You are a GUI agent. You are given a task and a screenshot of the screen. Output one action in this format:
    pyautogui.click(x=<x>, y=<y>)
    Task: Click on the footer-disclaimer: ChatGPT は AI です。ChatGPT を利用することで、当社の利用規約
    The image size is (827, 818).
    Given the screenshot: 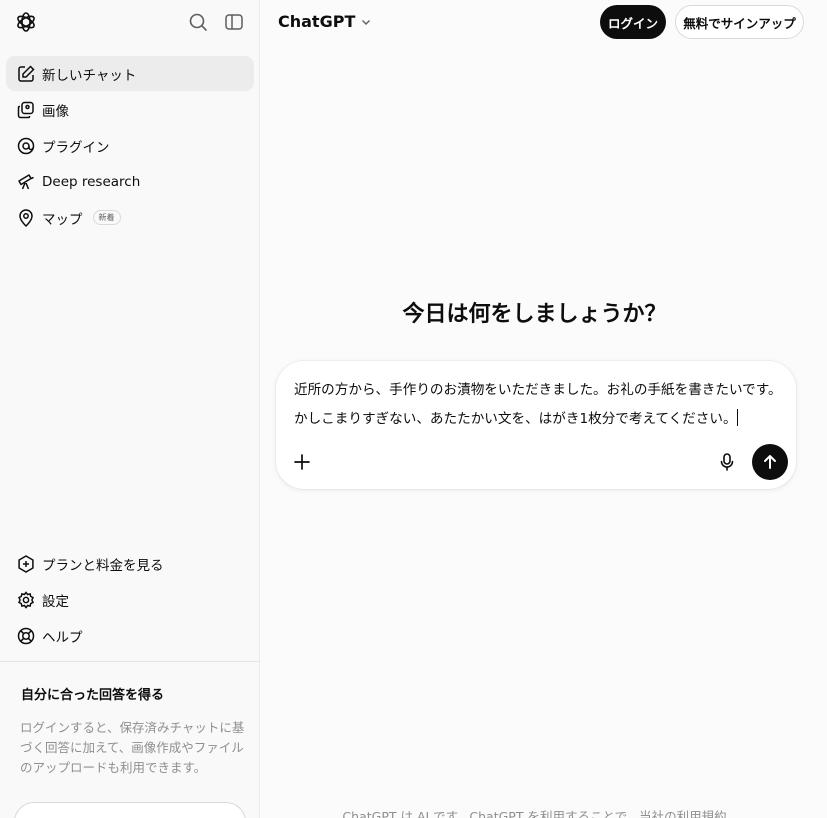 What is the action you would take?
    pyautogui.click(x=534, y=813)
    